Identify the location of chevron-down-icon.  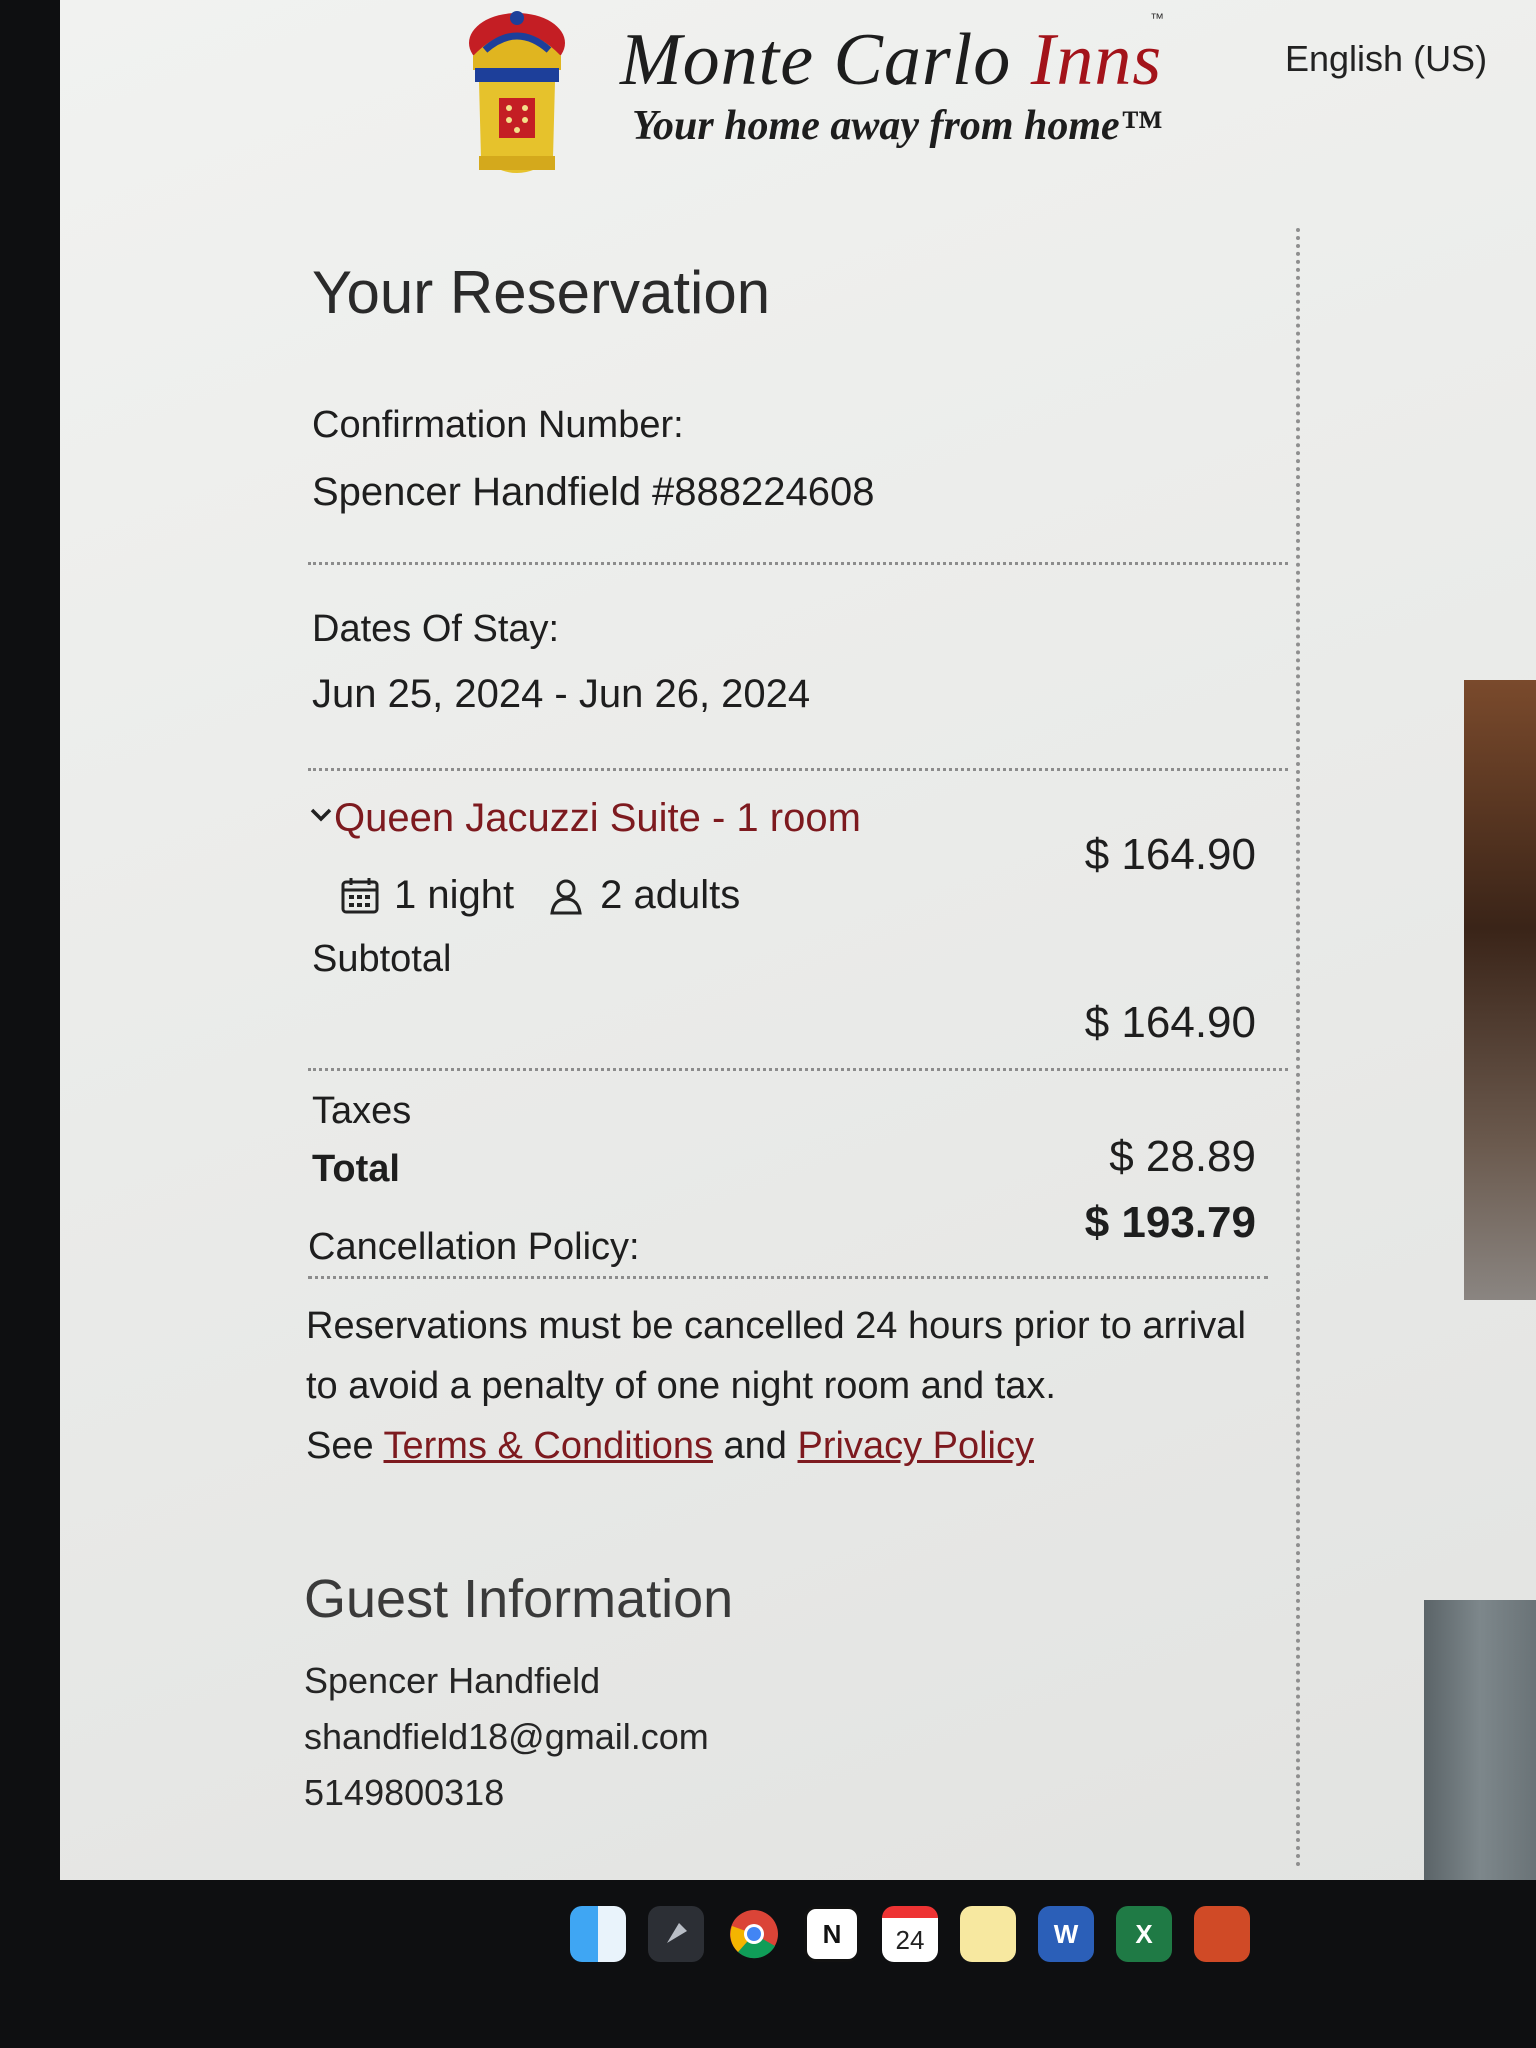
(321, 815).